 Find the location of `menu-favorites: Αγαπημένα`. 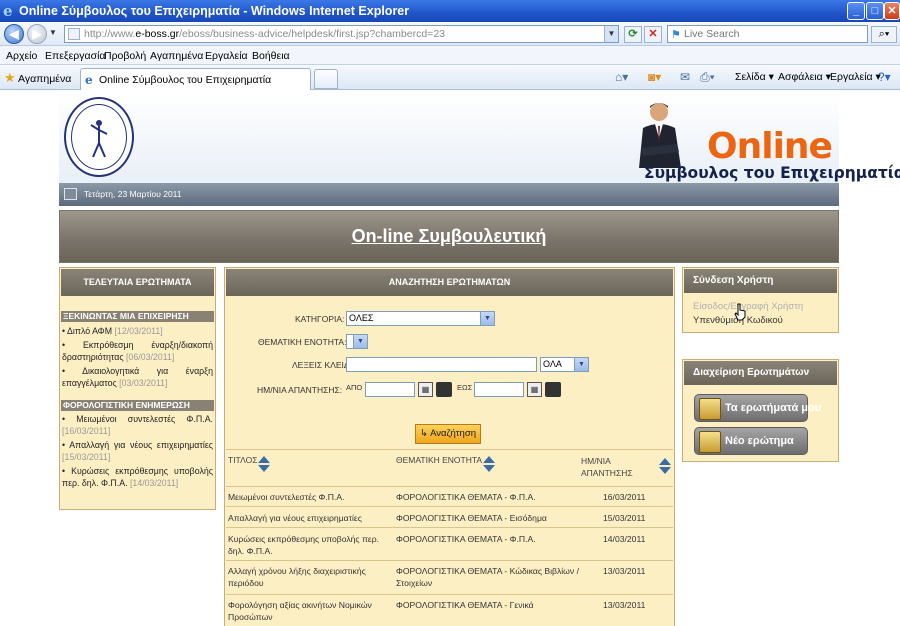

menu-favorites: Αγαπημένα is located at coordinates (176, 56).